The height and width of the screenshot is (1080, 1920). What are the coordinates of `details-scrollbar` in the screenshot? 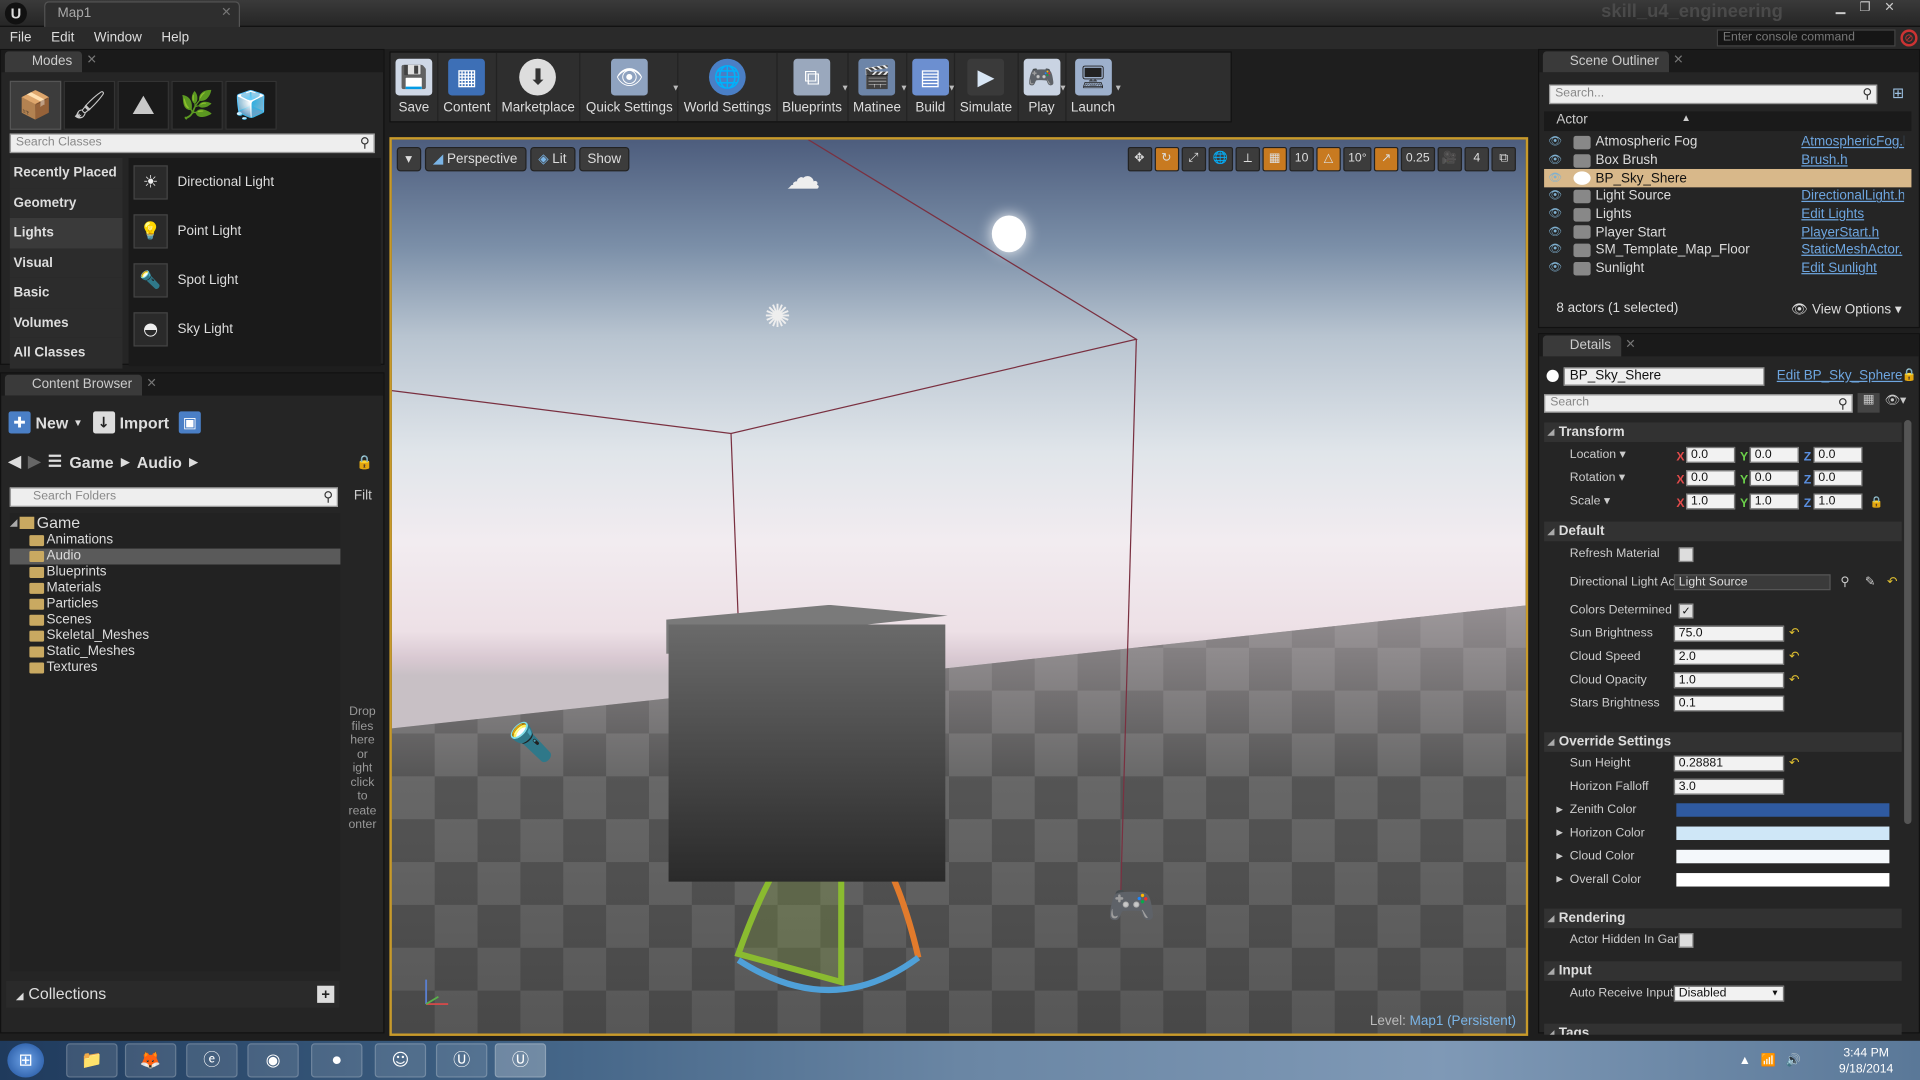 It's located at (1908, 622).